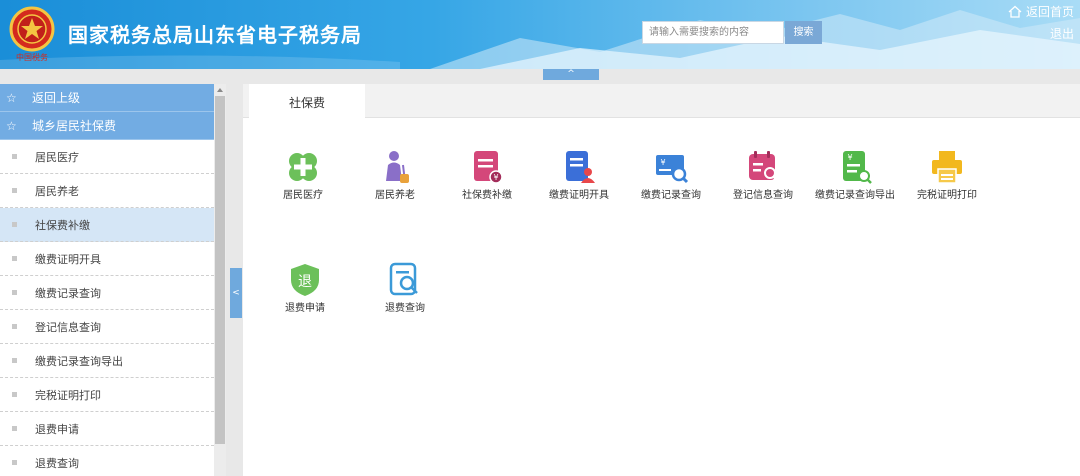 This screenshot has width=1080, height=476. I want to click on sidebar-item: 登记信息查询, so click(107, 327).